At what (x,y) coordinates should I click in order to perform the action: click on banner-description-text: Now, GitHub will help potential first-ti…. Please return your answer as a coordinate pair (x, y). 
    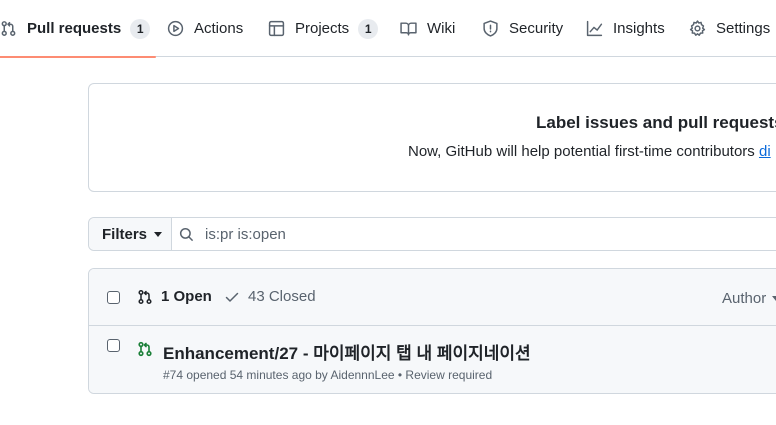
    Looking at the image, I should click on (583, 151).